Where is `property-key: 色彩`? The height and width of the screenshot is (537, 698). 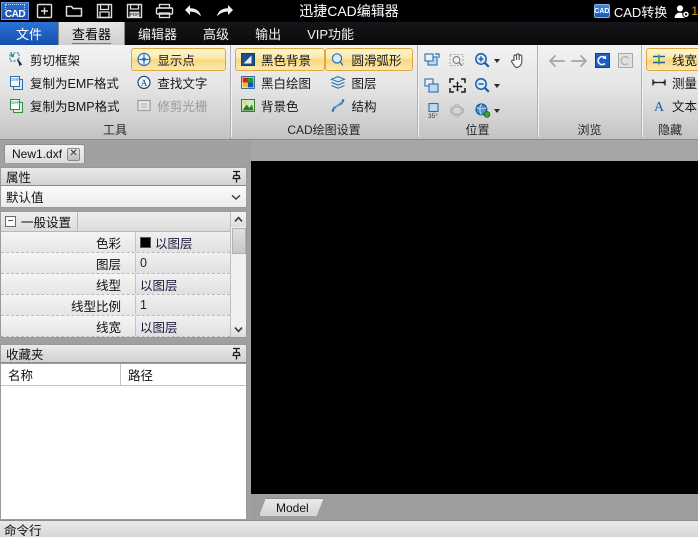 property-key: 色彩 is located at coordinates (108, 243).